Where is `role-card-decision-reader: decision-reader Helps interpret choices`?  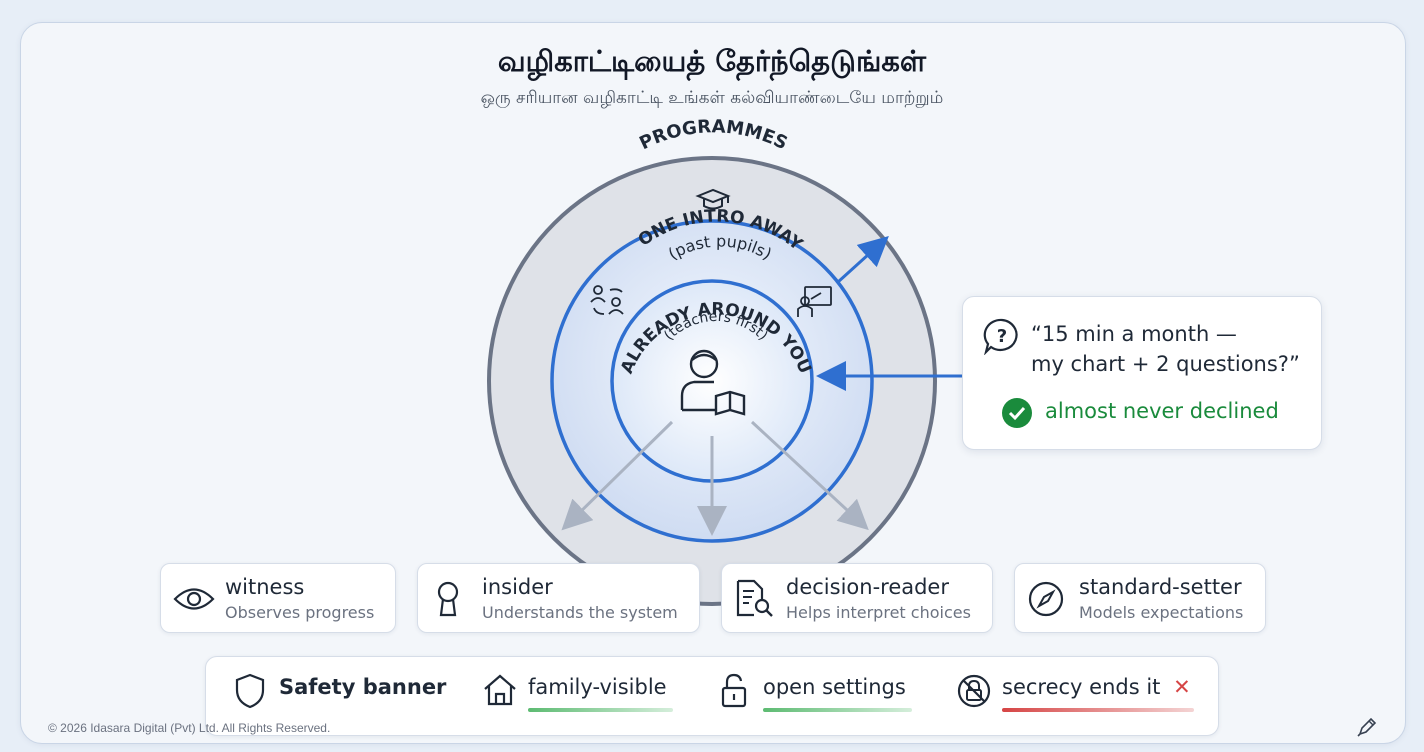 role-card-decision-reader: decision-reader Helps interpret choices is located at coordinates (857, 598).